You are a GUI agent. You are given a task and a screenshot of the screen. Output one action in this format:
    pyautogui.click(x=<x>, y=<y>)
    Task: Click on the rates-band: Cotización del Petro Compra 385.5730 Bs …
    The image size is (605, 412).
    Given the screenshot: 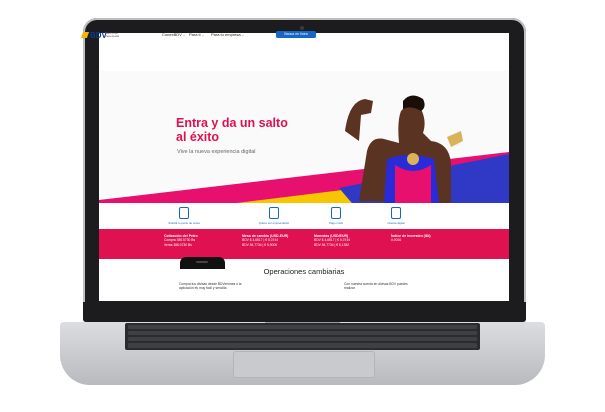 What is the action you would take?
    pyautogui.click(x=304, y=244)
    